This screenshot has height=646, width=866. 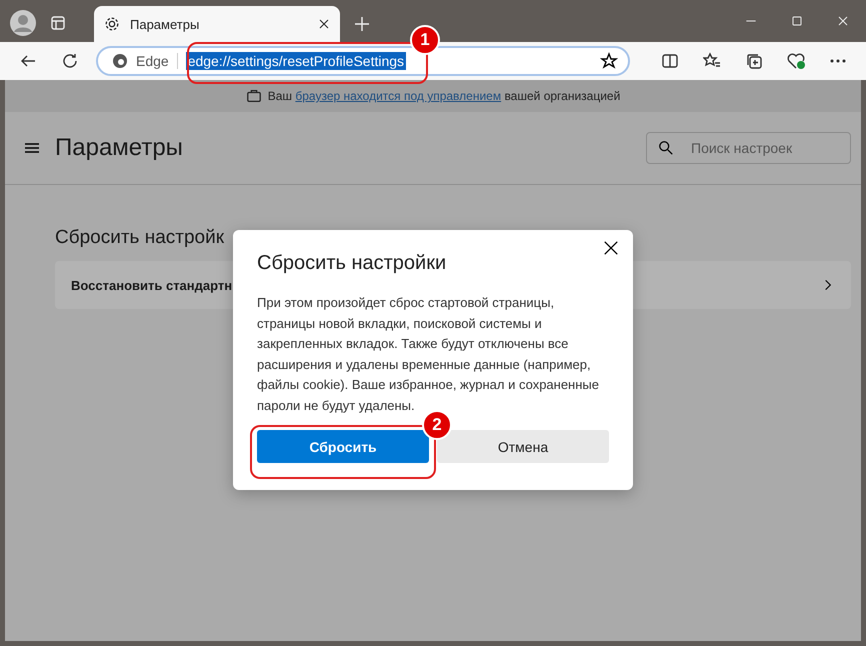 I want to click on site-label: Edge, so click(x=157, y=61).